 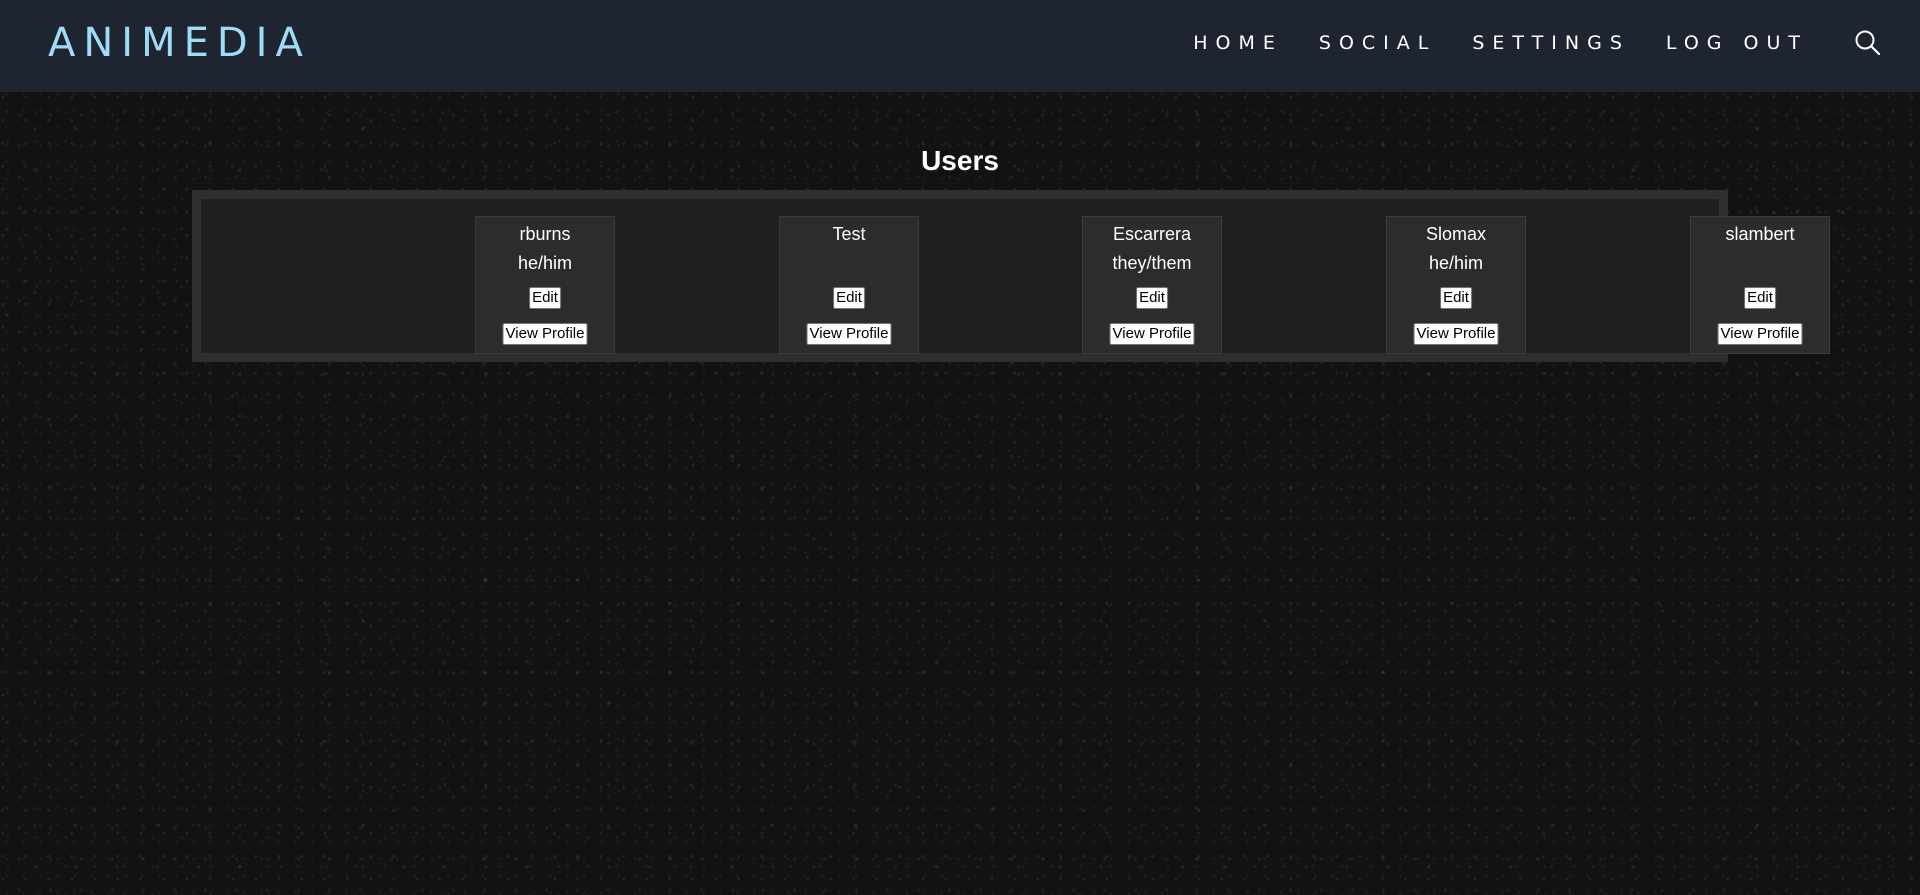 I want to click on user-name: Escarrera, so click(x=1152, y=234).